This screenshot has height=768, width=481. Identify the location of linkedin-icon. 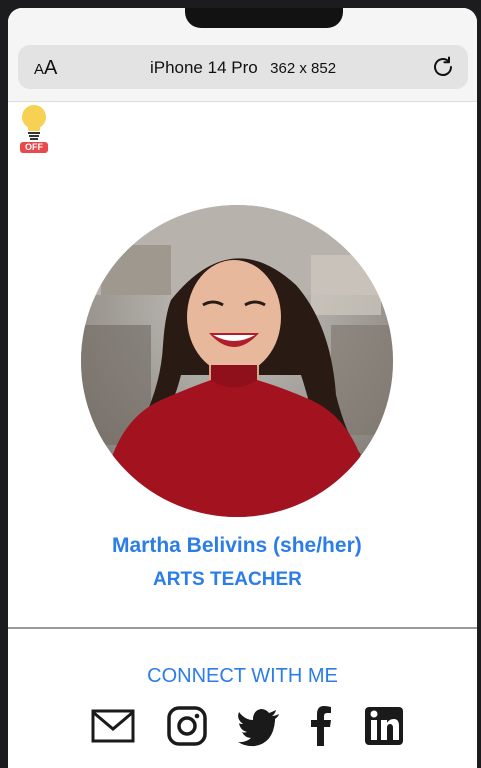
(384, 726).